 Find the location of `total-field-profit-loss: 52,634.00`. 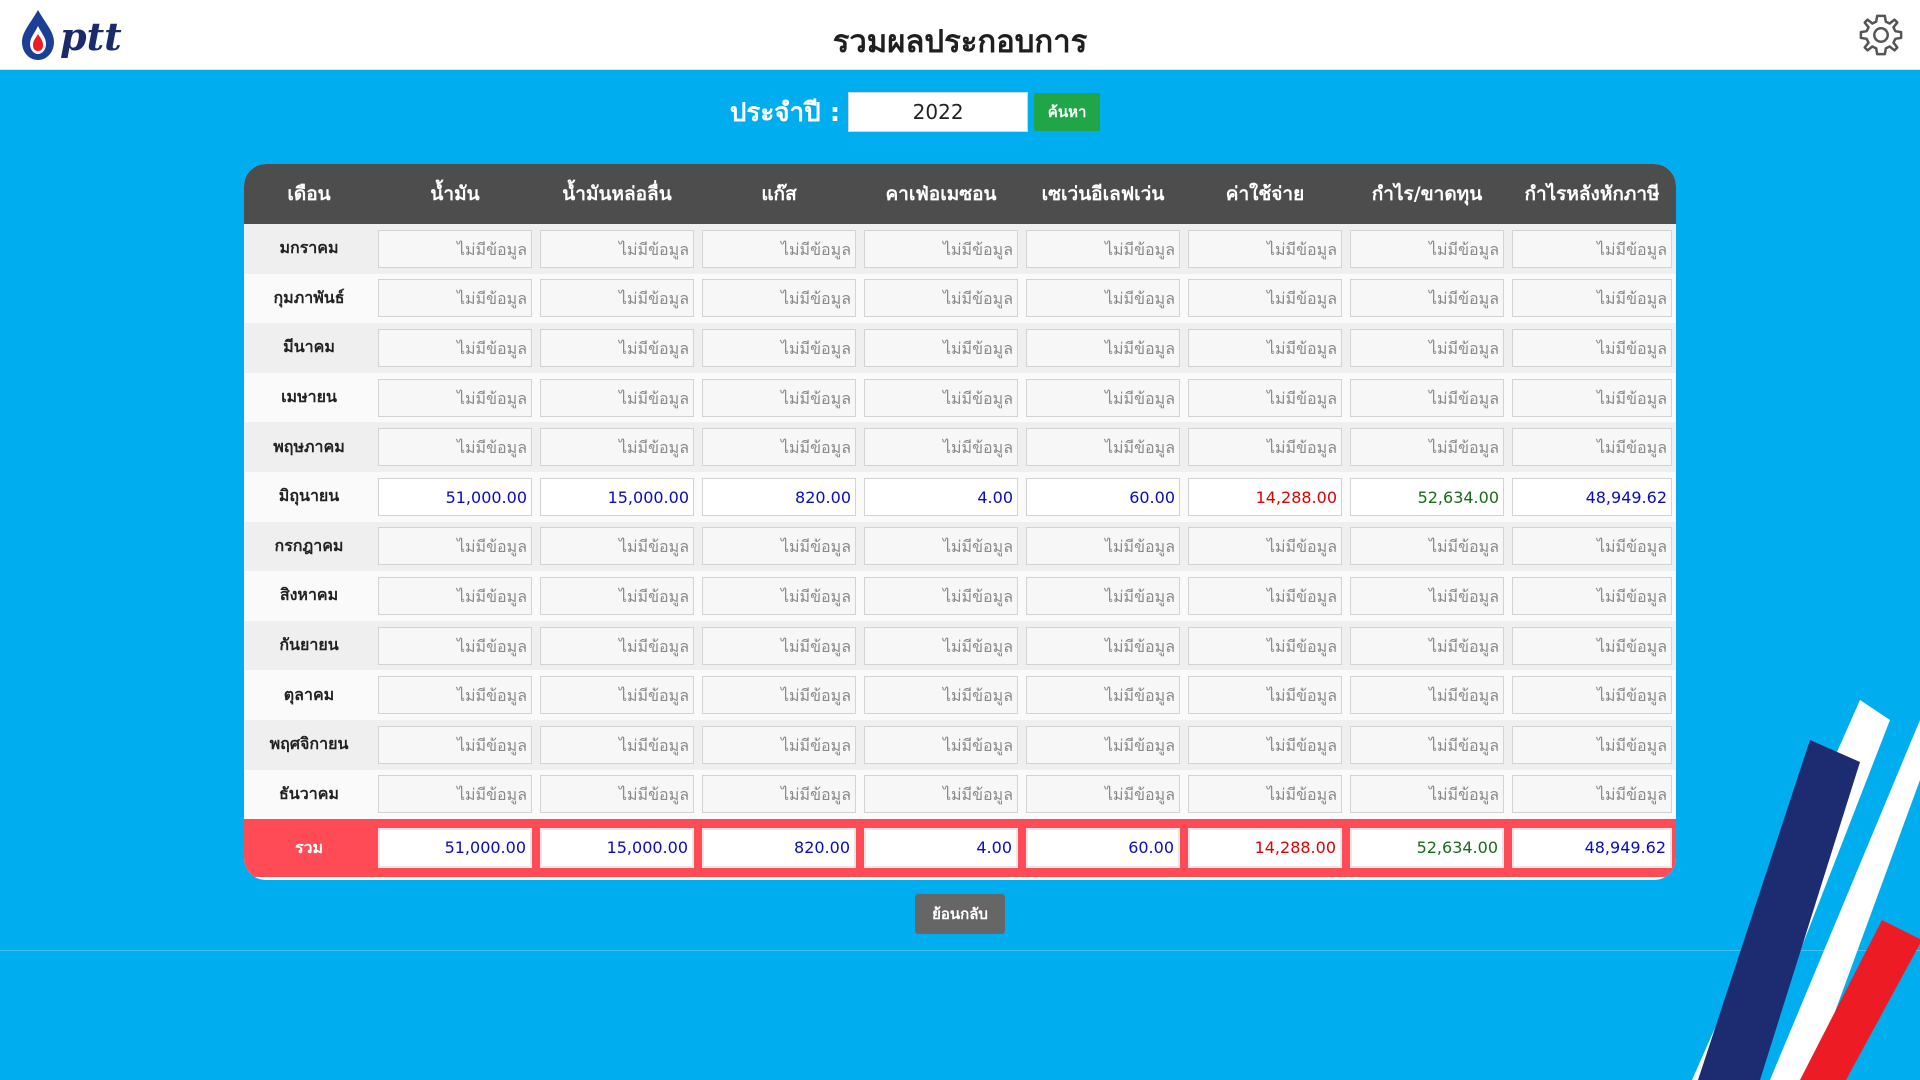

total-field-profit-loss: 52,634.00 is located at coordinates (1427, 848).